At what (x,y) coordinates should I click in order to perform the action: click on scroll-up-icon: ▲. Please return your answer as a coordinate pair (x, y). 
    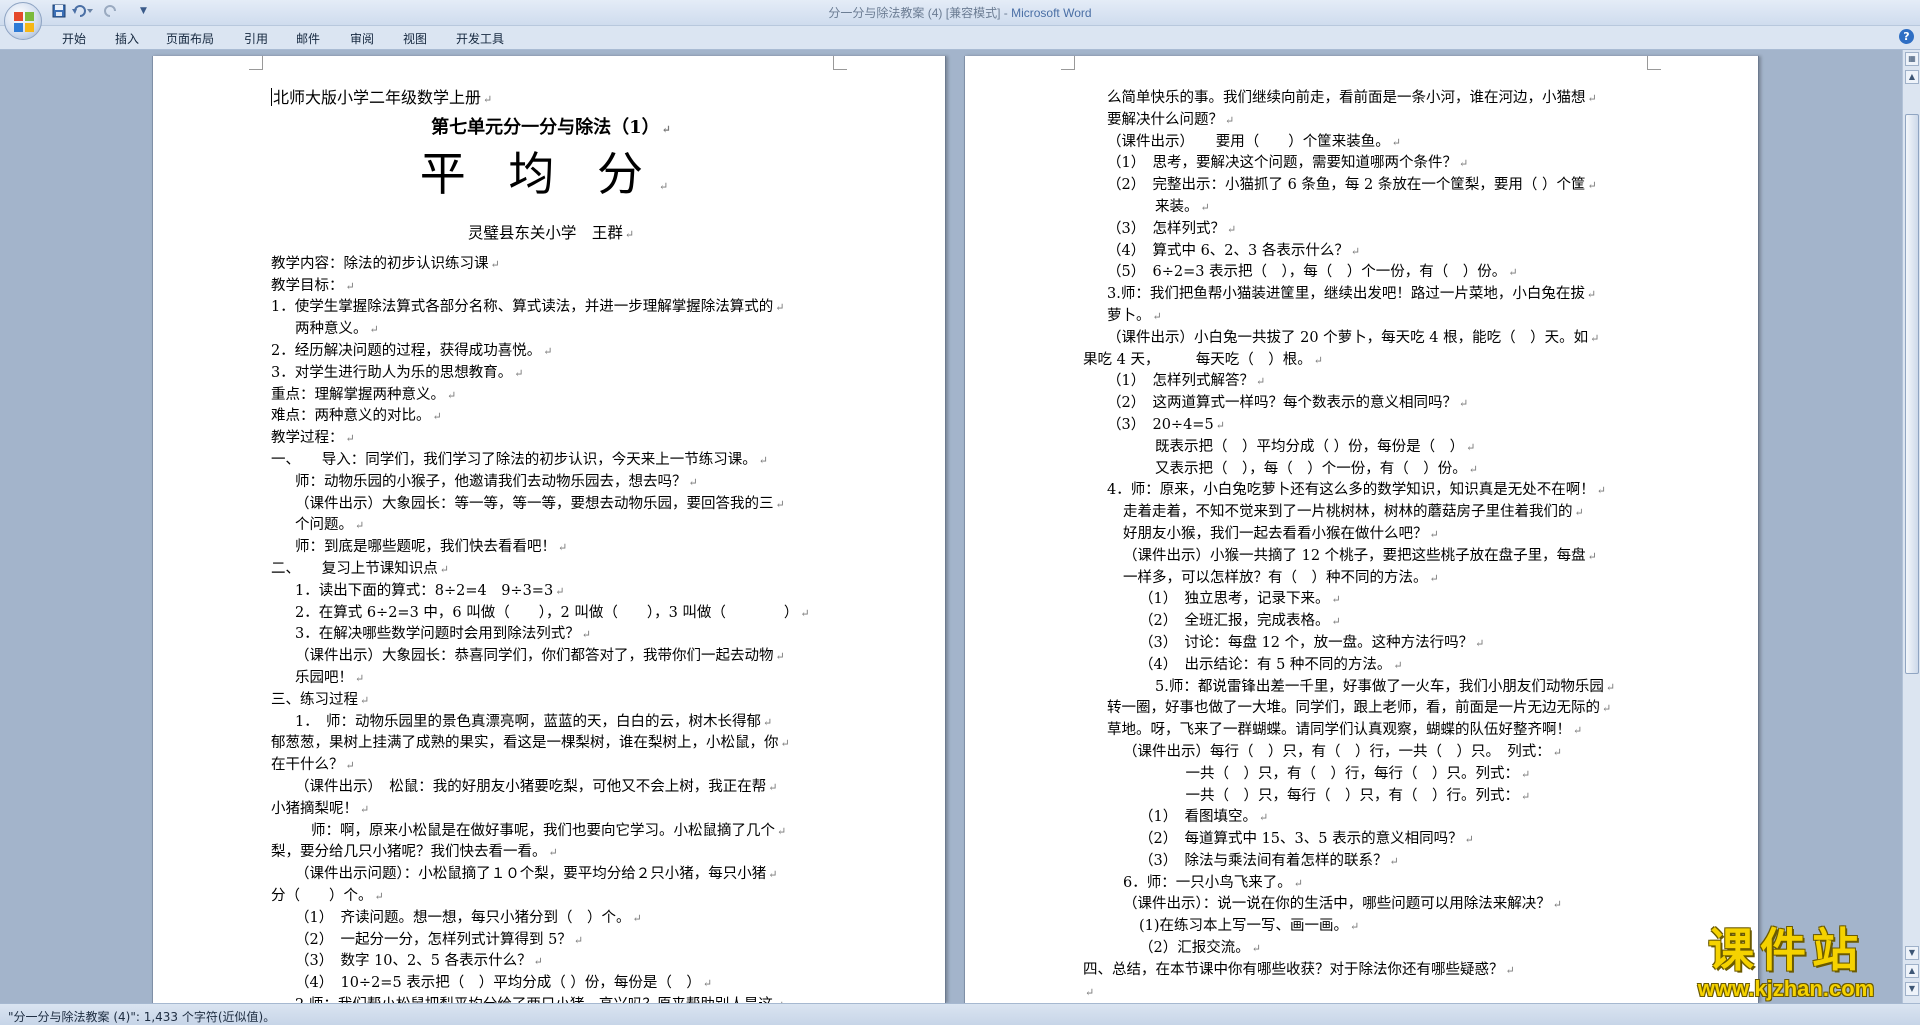
    Looking at the image, I should click on (1912, 77).